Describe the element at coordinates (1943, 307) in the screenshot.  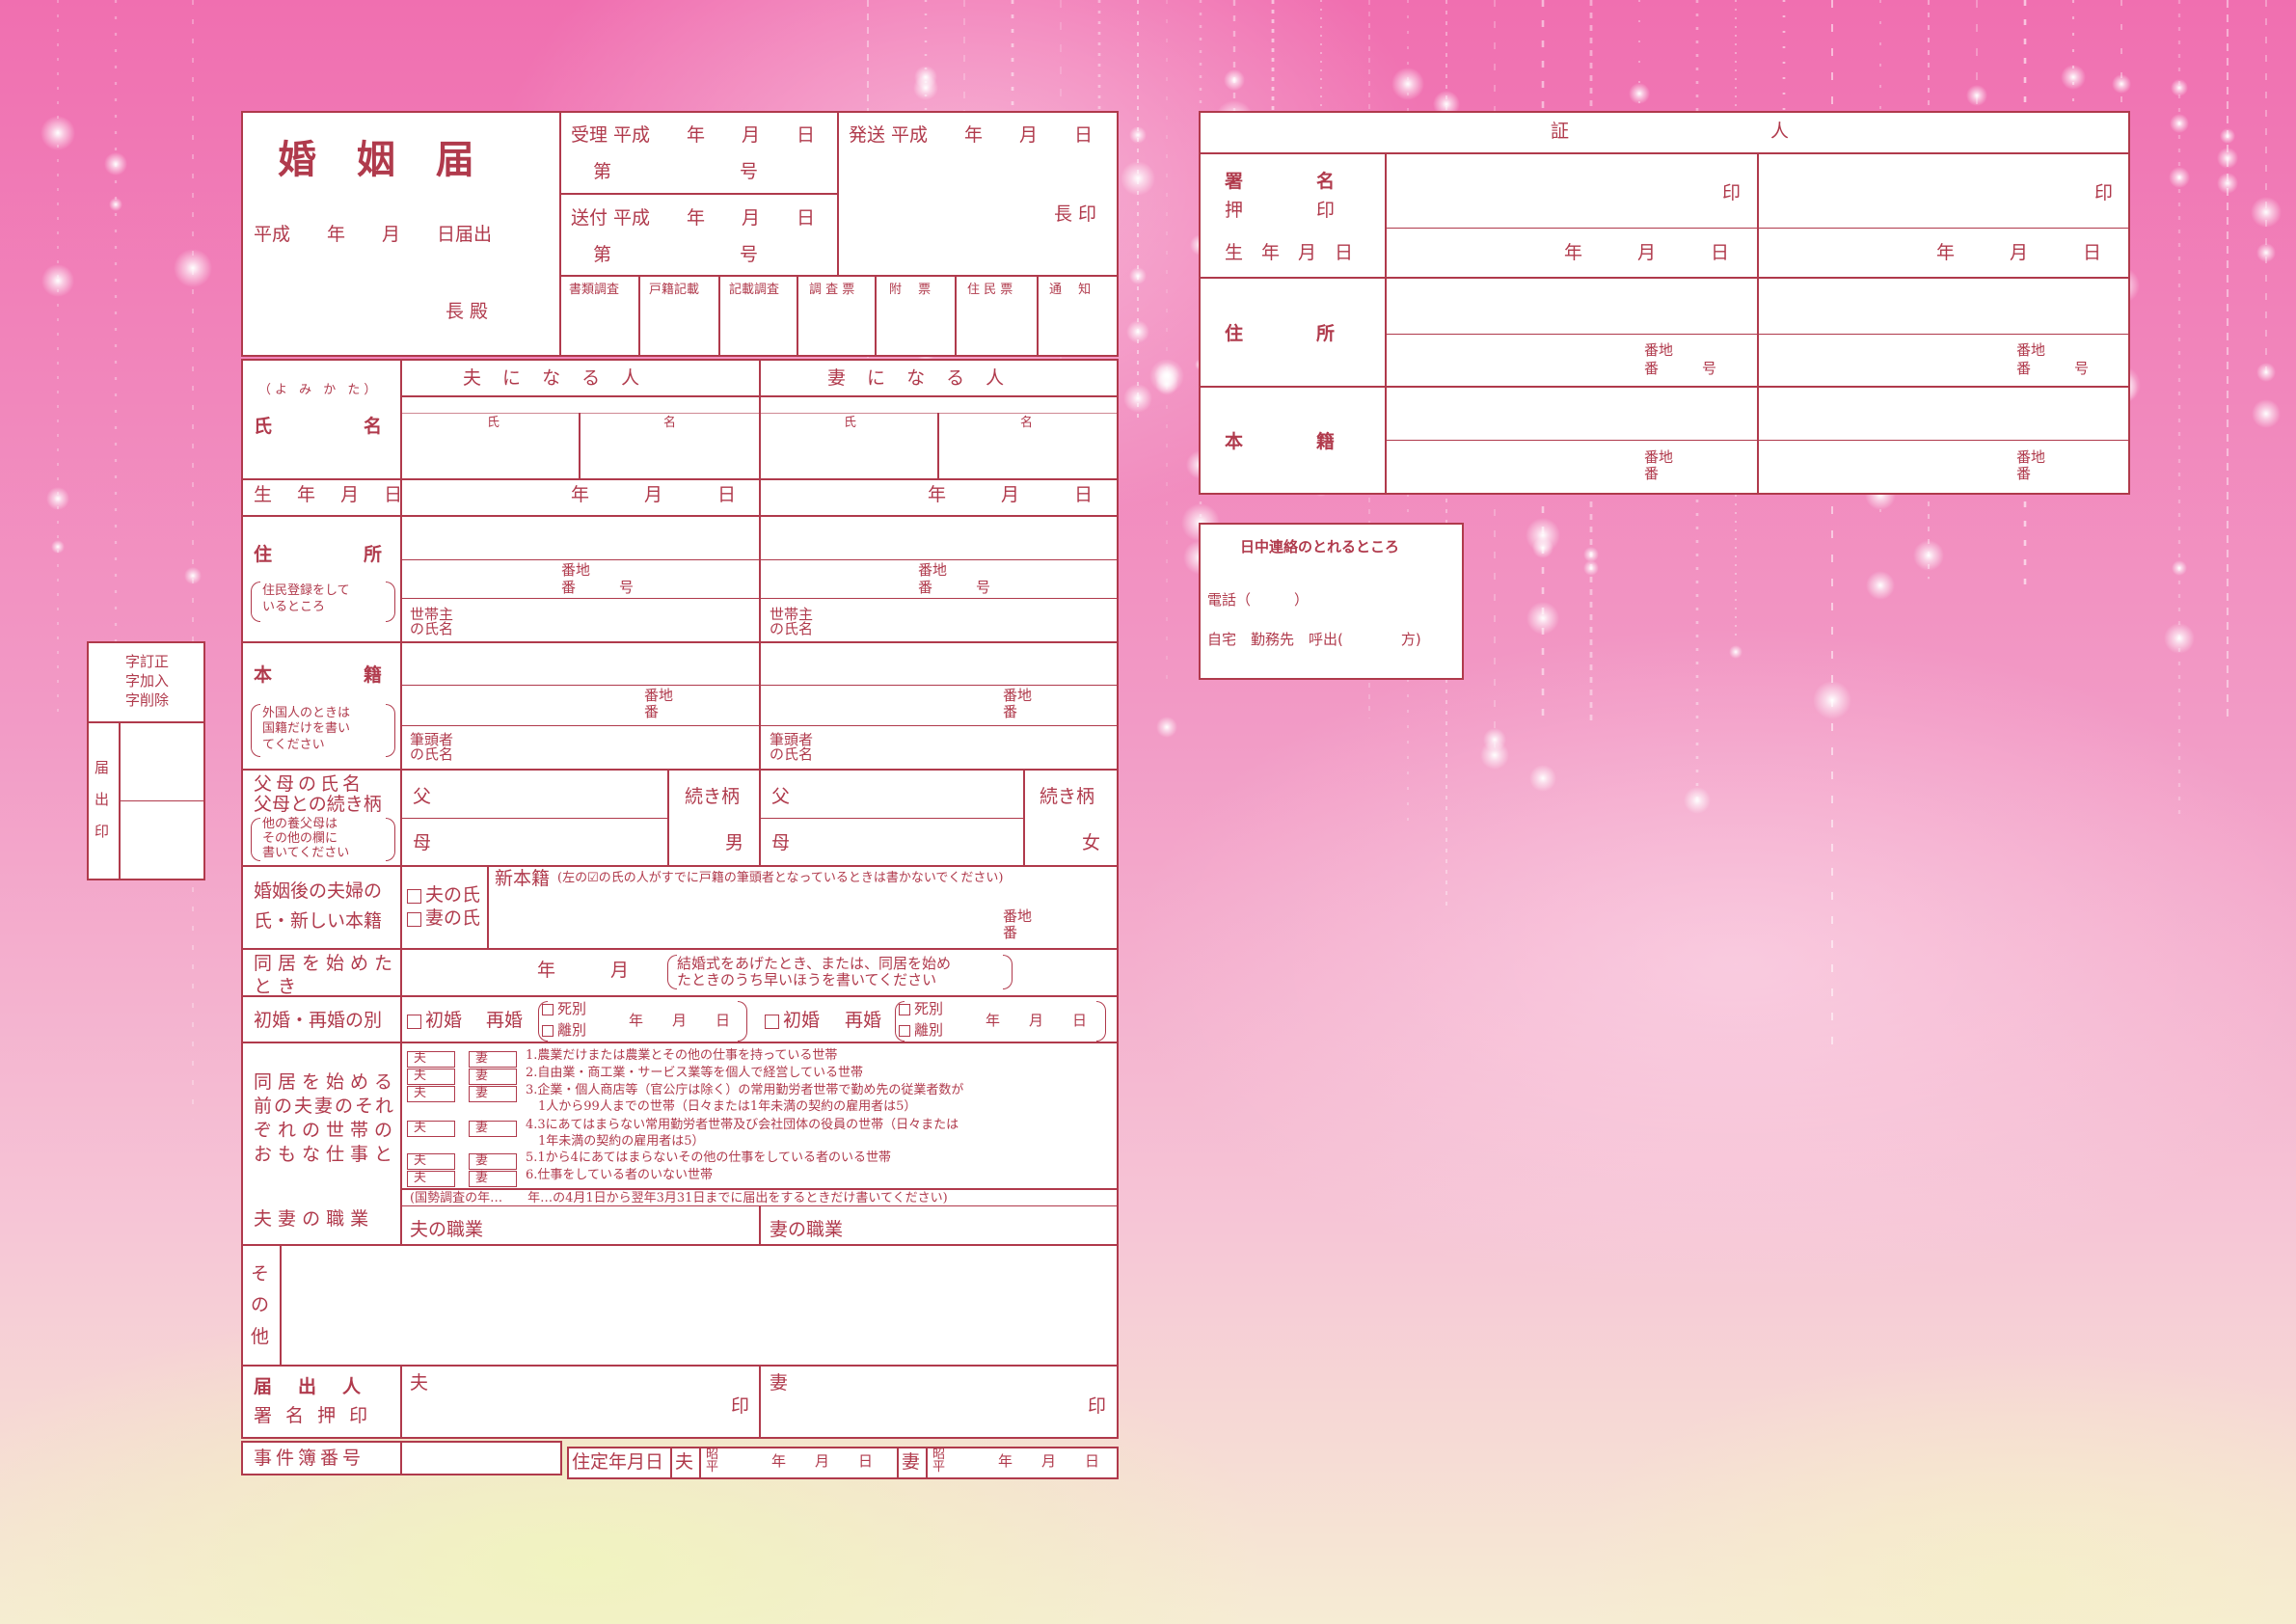
I see `witness-2-address` at that location.